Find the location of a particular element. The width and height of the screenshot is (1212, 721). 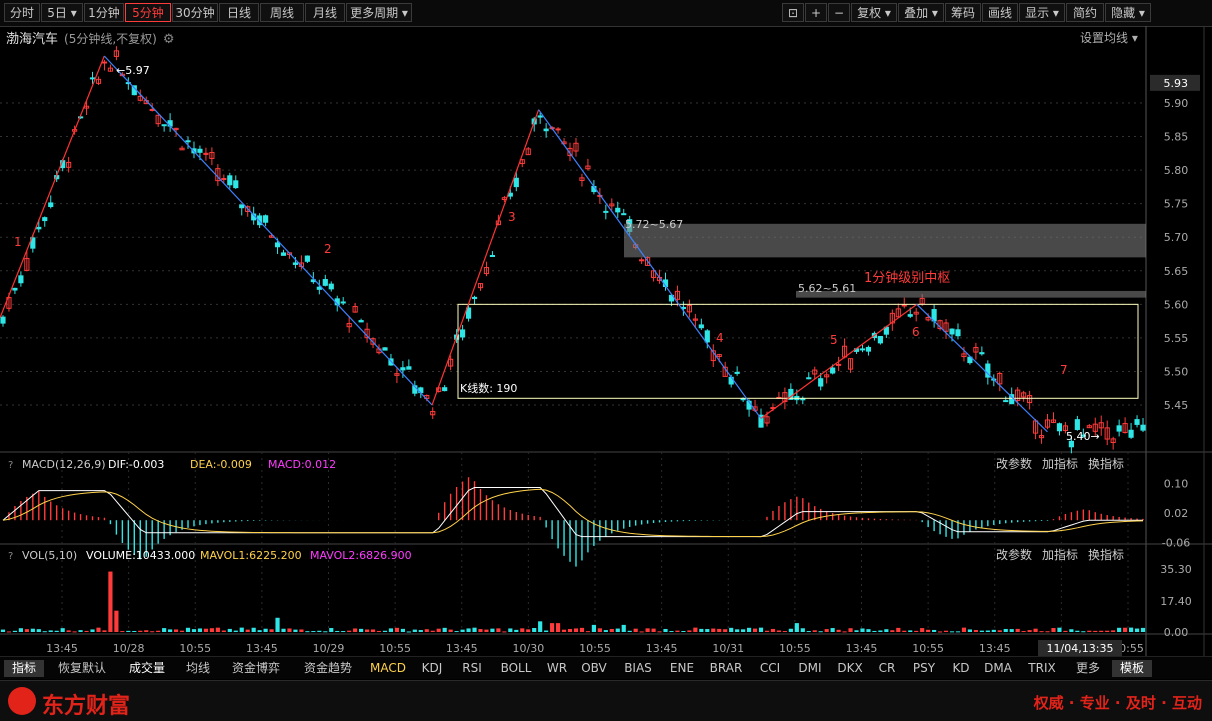

tool-button-0: ⊡ is located at coordinates (793, 12).